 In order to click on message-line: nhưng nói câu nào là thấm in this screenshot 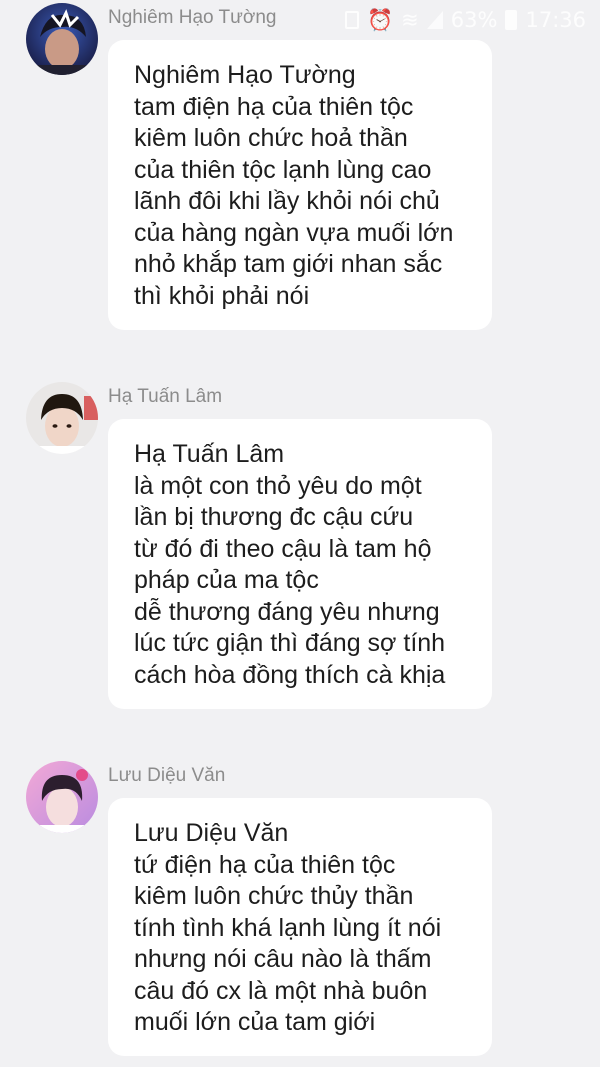, I will do `click(283, 959)`.